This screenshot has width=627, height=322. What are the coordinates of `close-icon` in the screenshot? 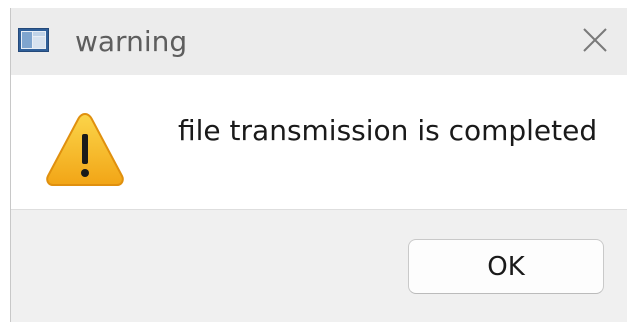 It's located at (595, 42).